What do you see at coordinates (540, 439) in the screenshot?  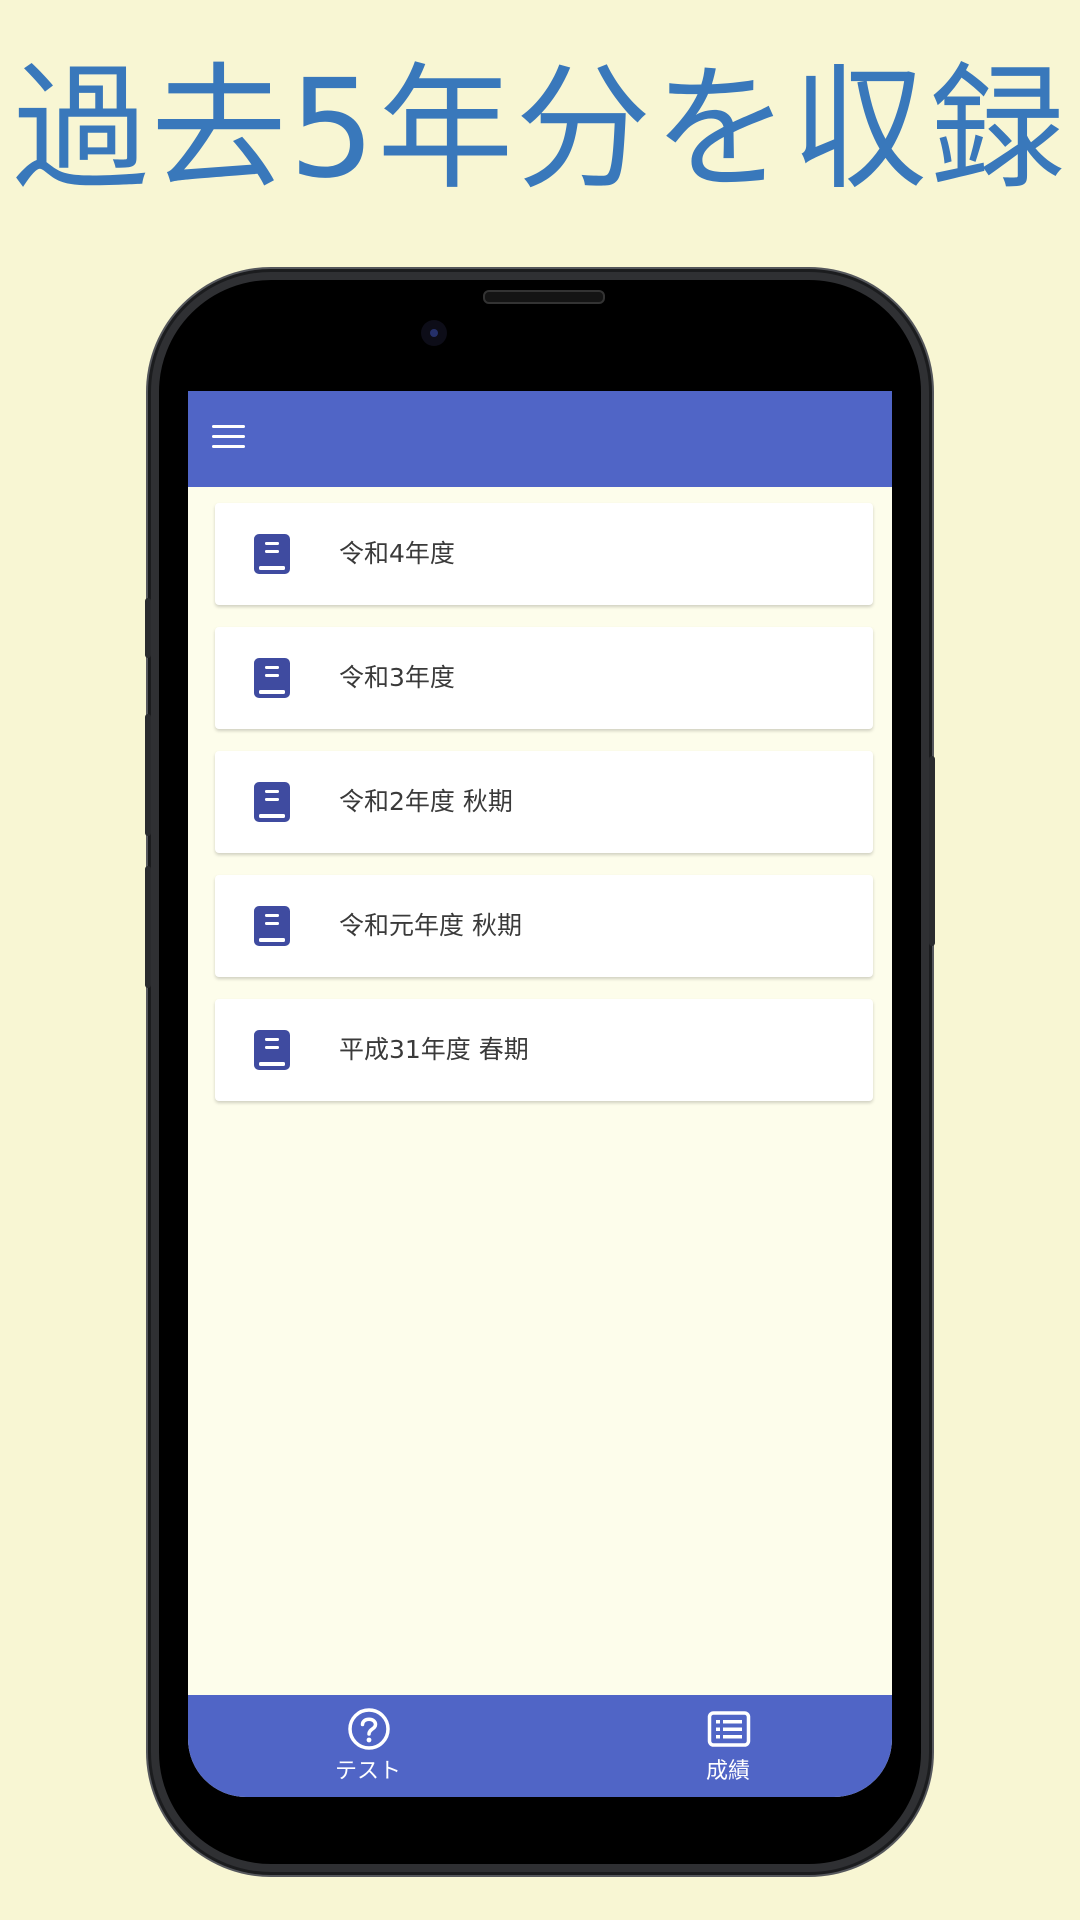 I see `app-bar` at bounding box center [540, 439].